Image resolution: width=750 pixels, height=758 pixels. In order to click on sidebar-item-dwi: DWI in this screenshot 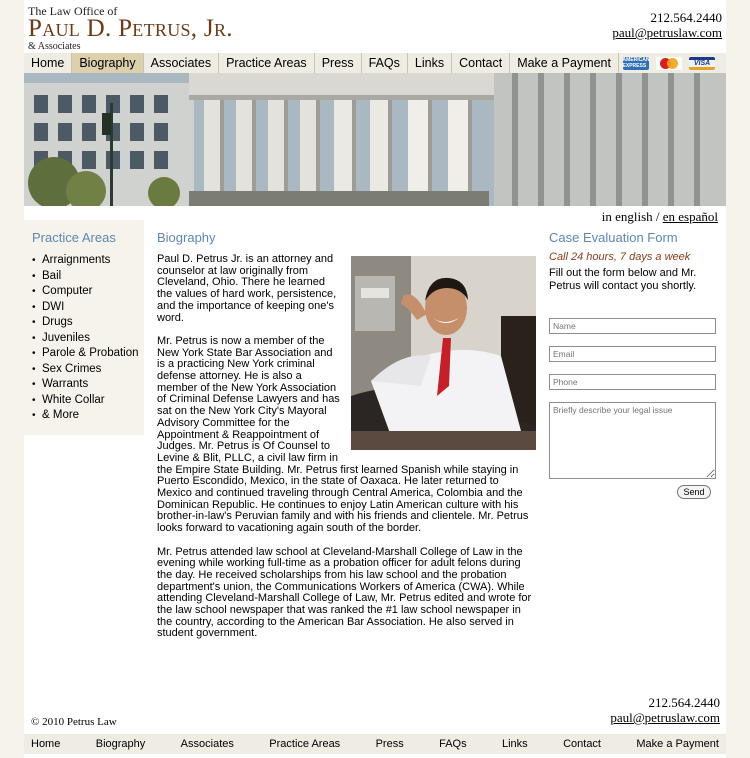, I will do `click(85, 308)`.